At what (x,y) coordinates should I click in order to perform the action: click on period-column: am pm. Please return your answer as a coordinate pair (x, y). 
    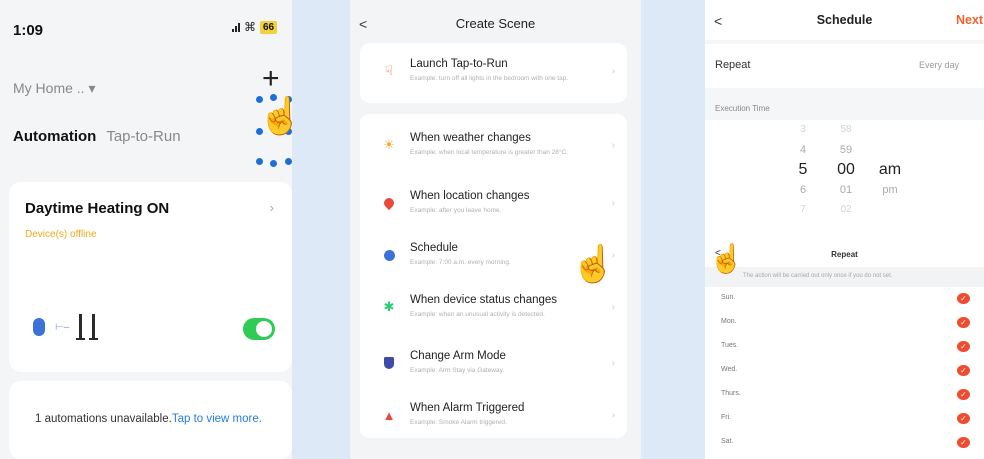
    Looking at the image, I should click on (890, 180).